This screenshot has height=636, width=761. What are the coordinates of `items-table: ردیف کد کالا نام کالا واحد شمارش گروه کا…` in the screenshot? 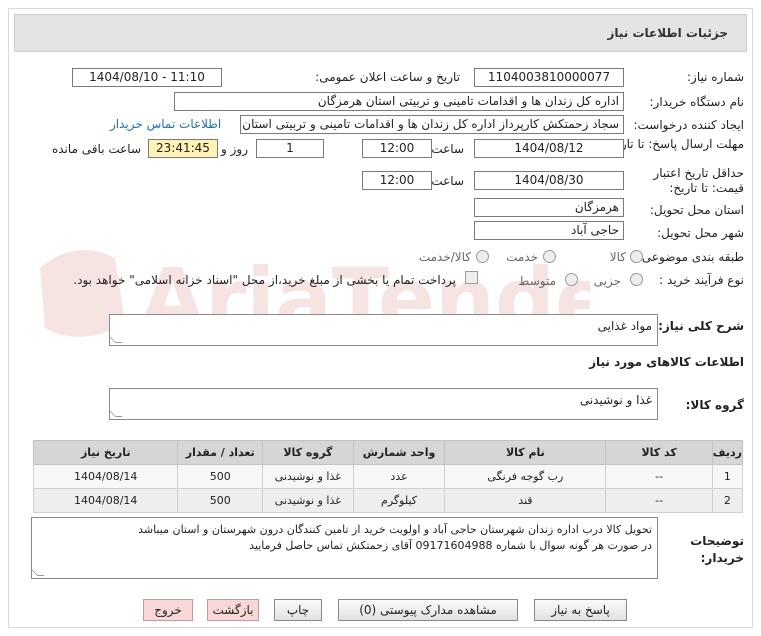 It's located at (388, 476).